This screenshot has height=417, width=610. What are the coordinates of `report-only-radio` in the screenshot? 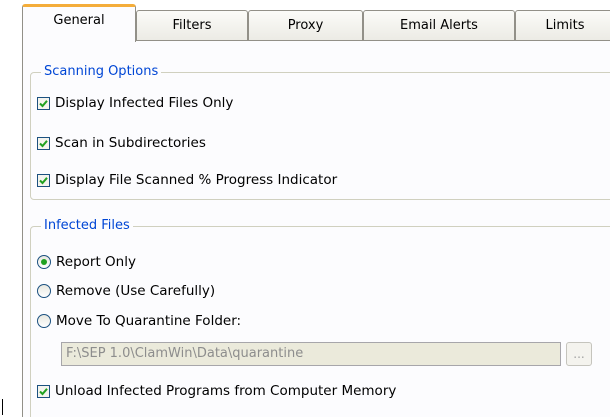 It's located at (44, 262).